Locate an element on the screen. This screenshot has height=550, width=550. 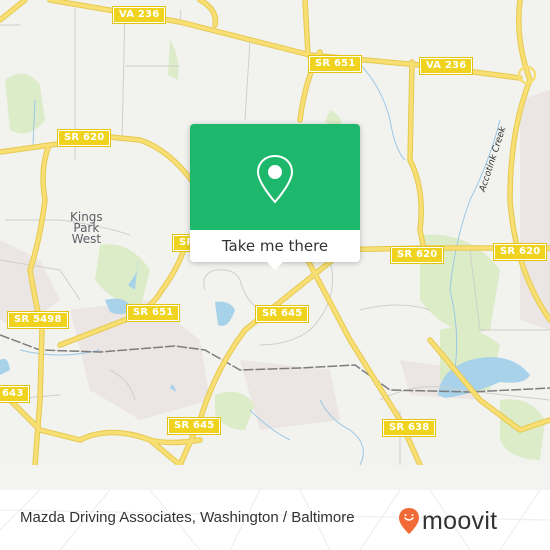
popup-header is located at coordinates (275, 177).